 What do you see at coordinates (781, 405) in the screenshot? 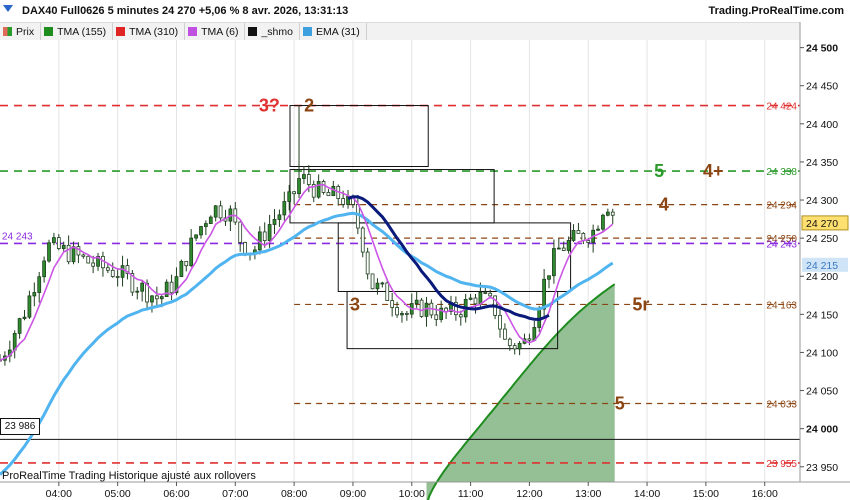
I see `level-label: 24 033` at bounding box center [781, 405].